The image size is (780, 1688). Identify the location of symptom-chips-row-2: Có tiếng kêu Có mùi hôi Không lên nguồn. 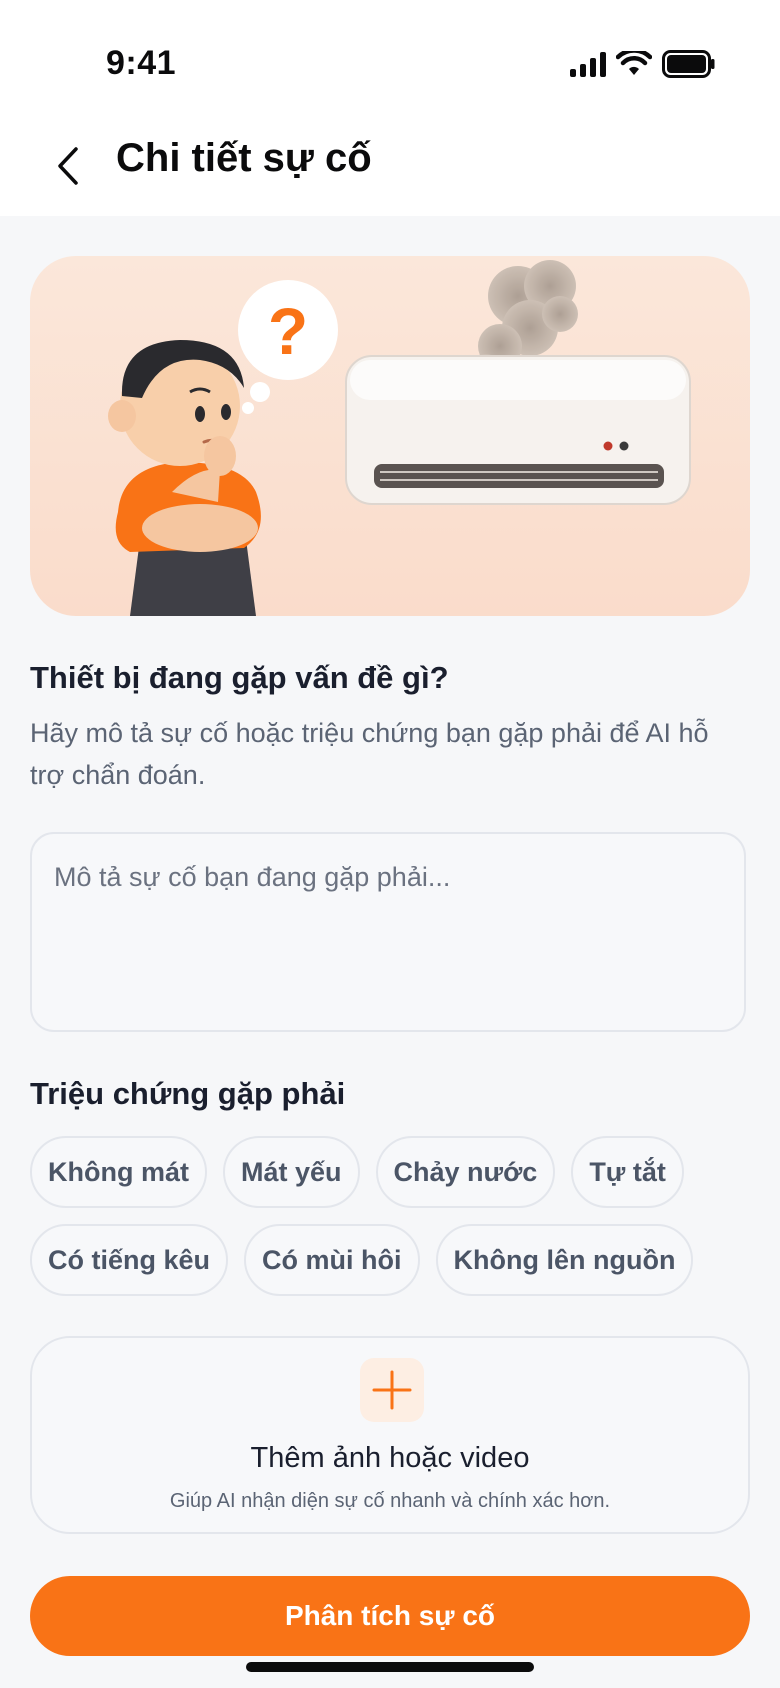
(362, 1260).